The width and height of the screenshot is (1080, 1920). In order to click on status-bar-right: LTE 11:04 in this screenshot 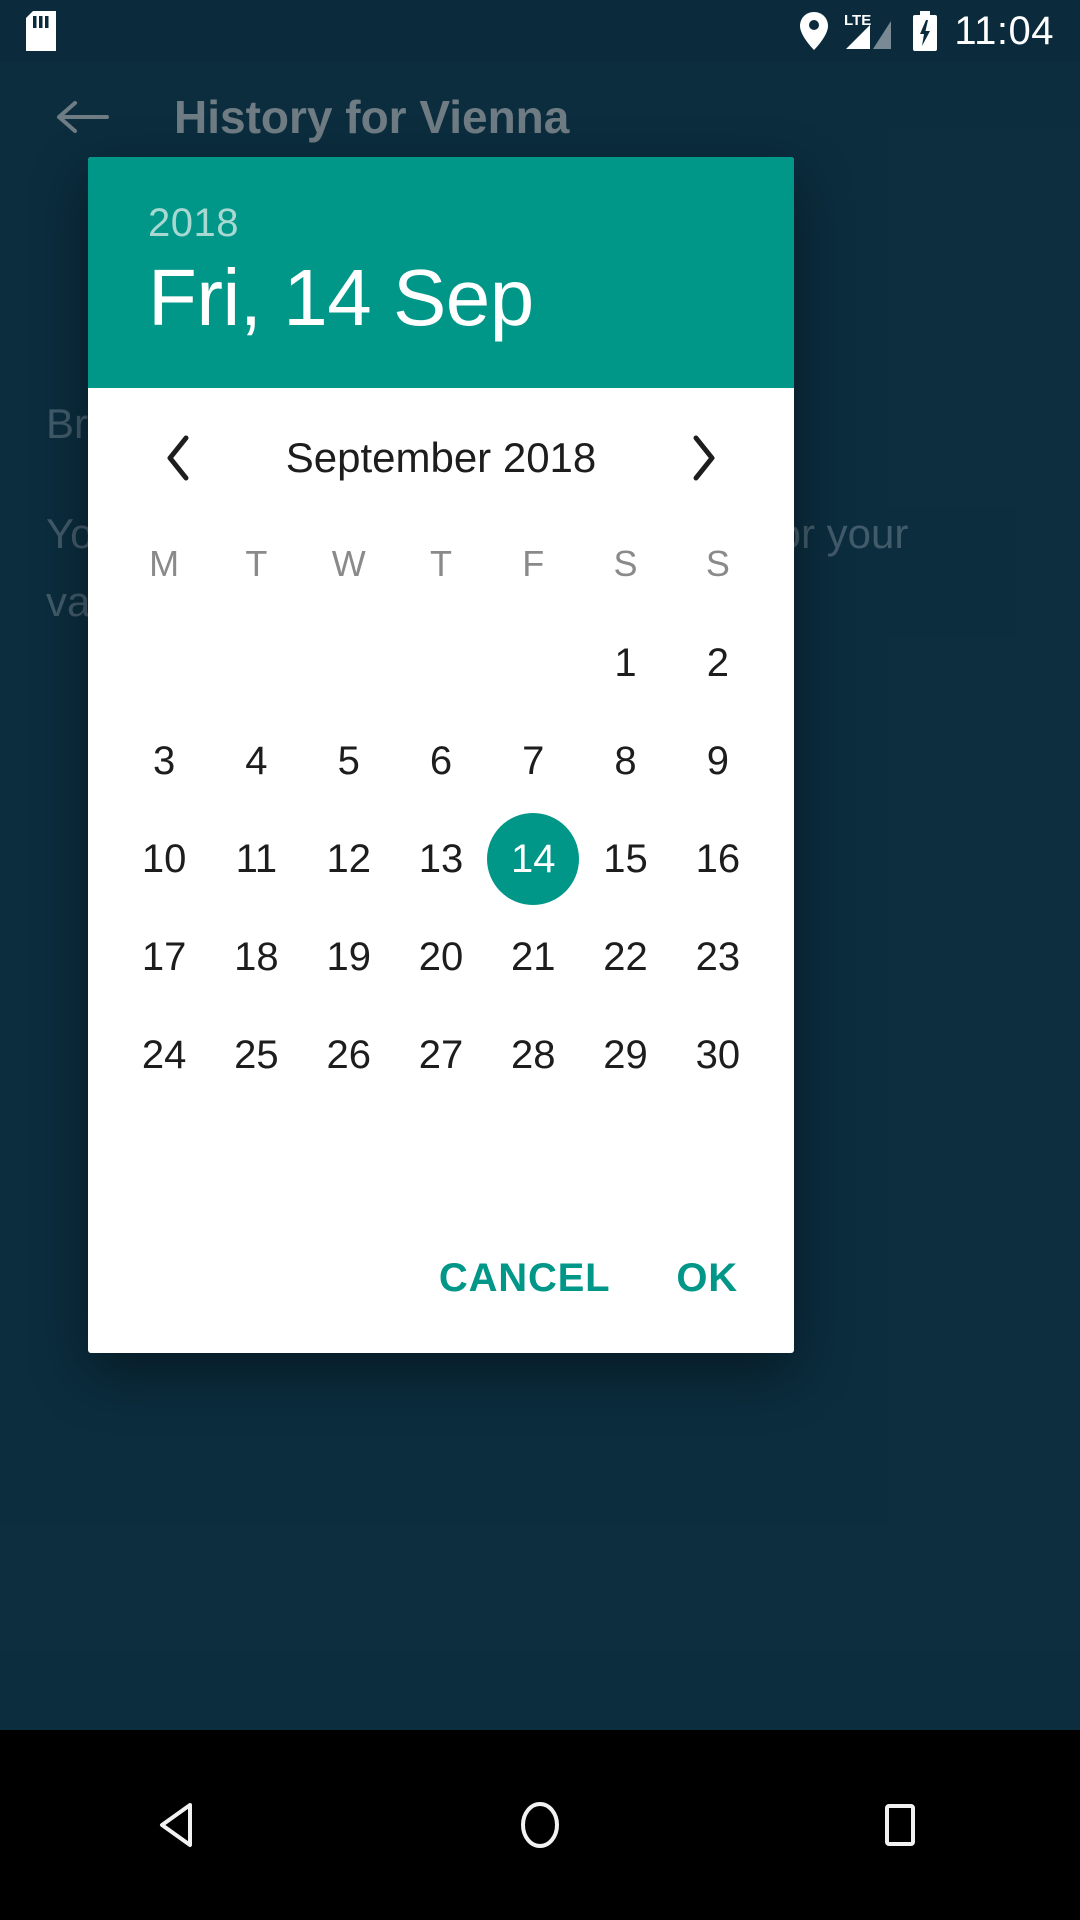, I will do `click(927, 31)`.